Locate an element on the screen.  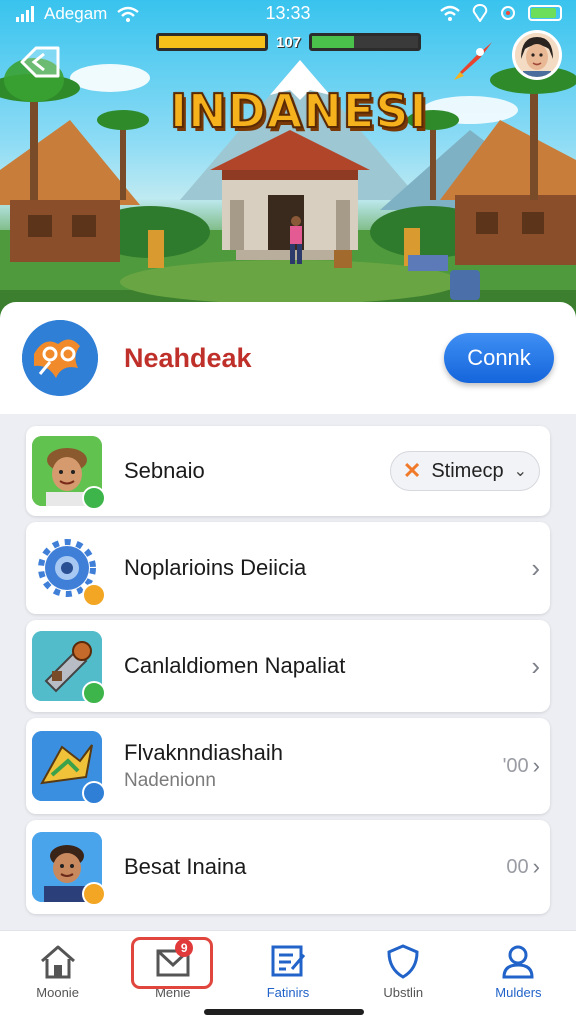
list-item: Sebnaio ✕ Stimecp ⌄ is located at coordinates (288, 471).